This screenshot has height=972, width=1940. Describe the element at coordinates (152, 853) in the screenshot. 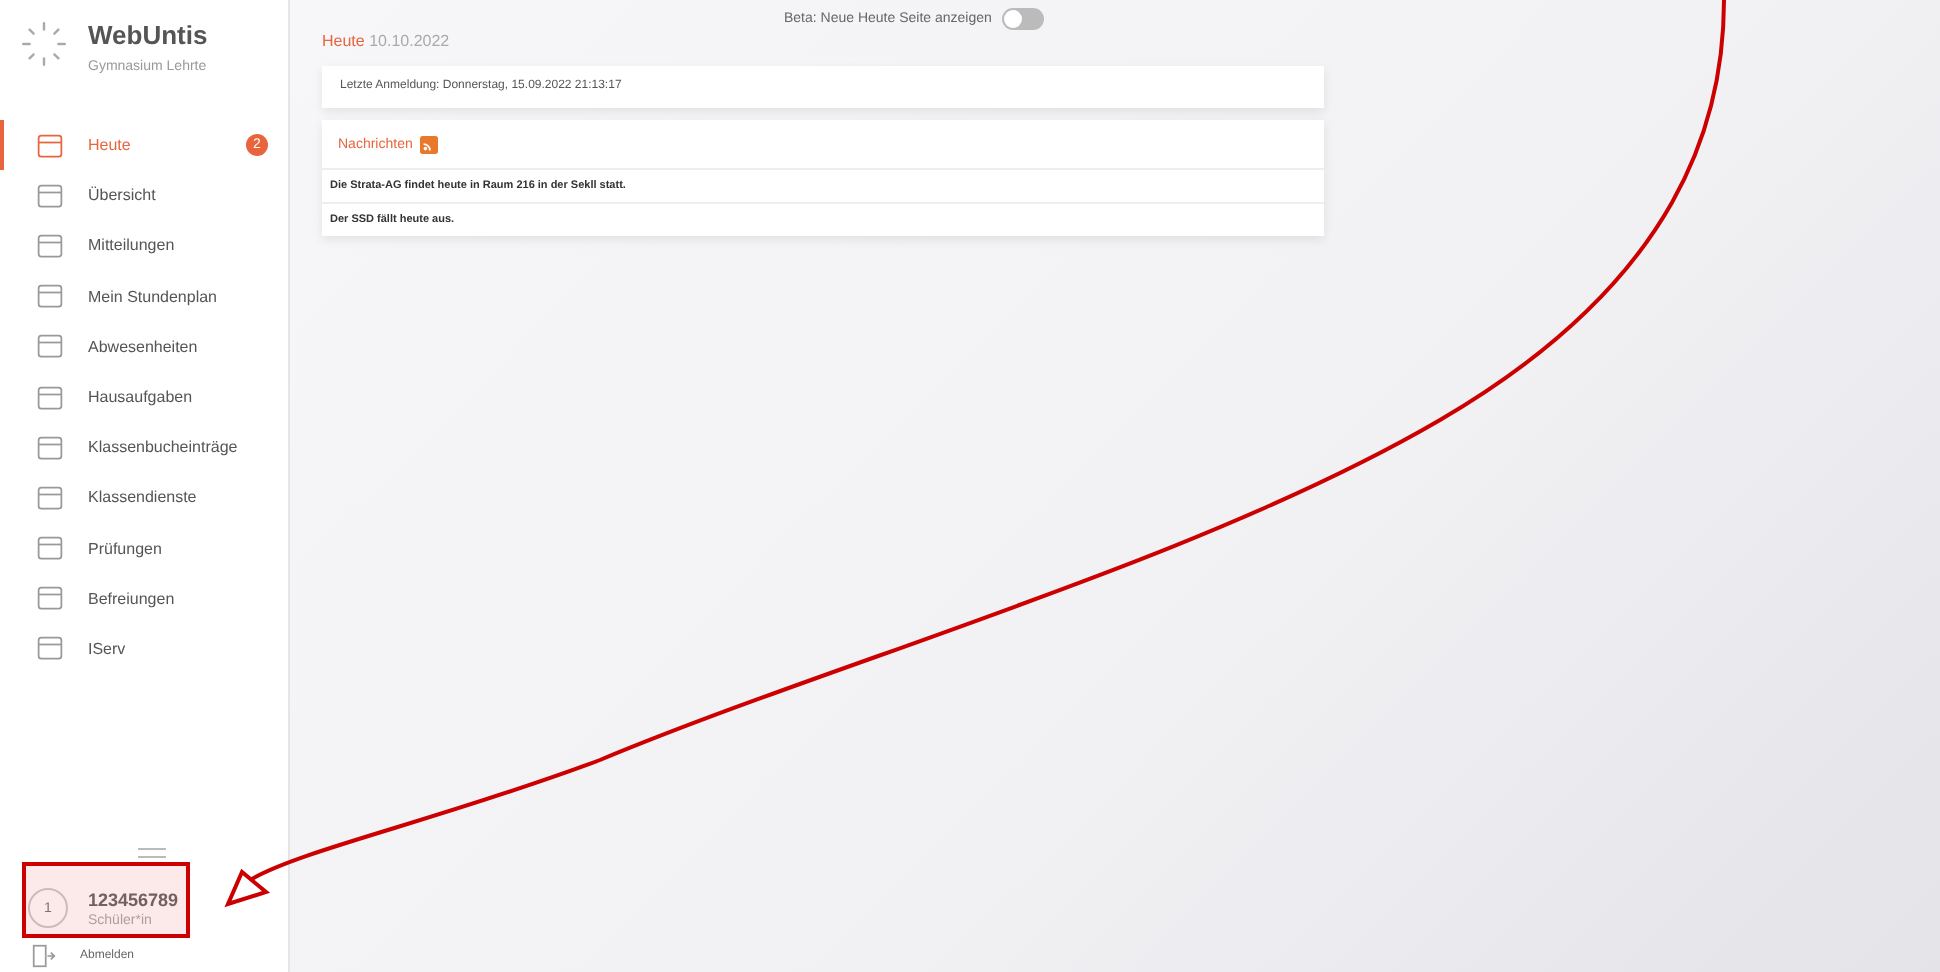

I see `drag-handle-icon` at that location.